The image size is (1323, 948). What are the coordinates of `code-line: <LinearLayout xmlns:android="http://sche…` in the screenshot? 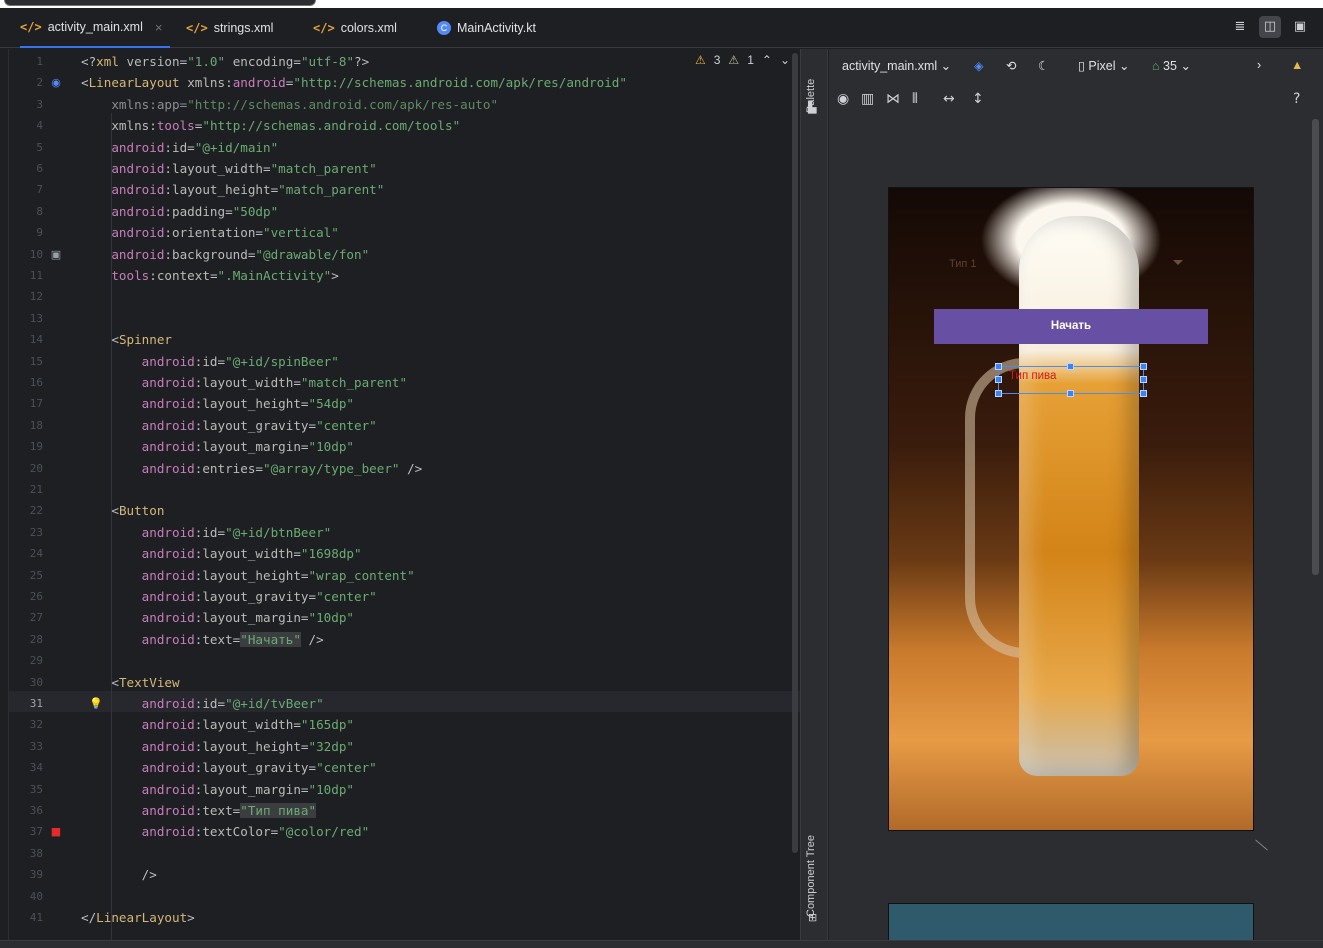 It's located at (354, 83).